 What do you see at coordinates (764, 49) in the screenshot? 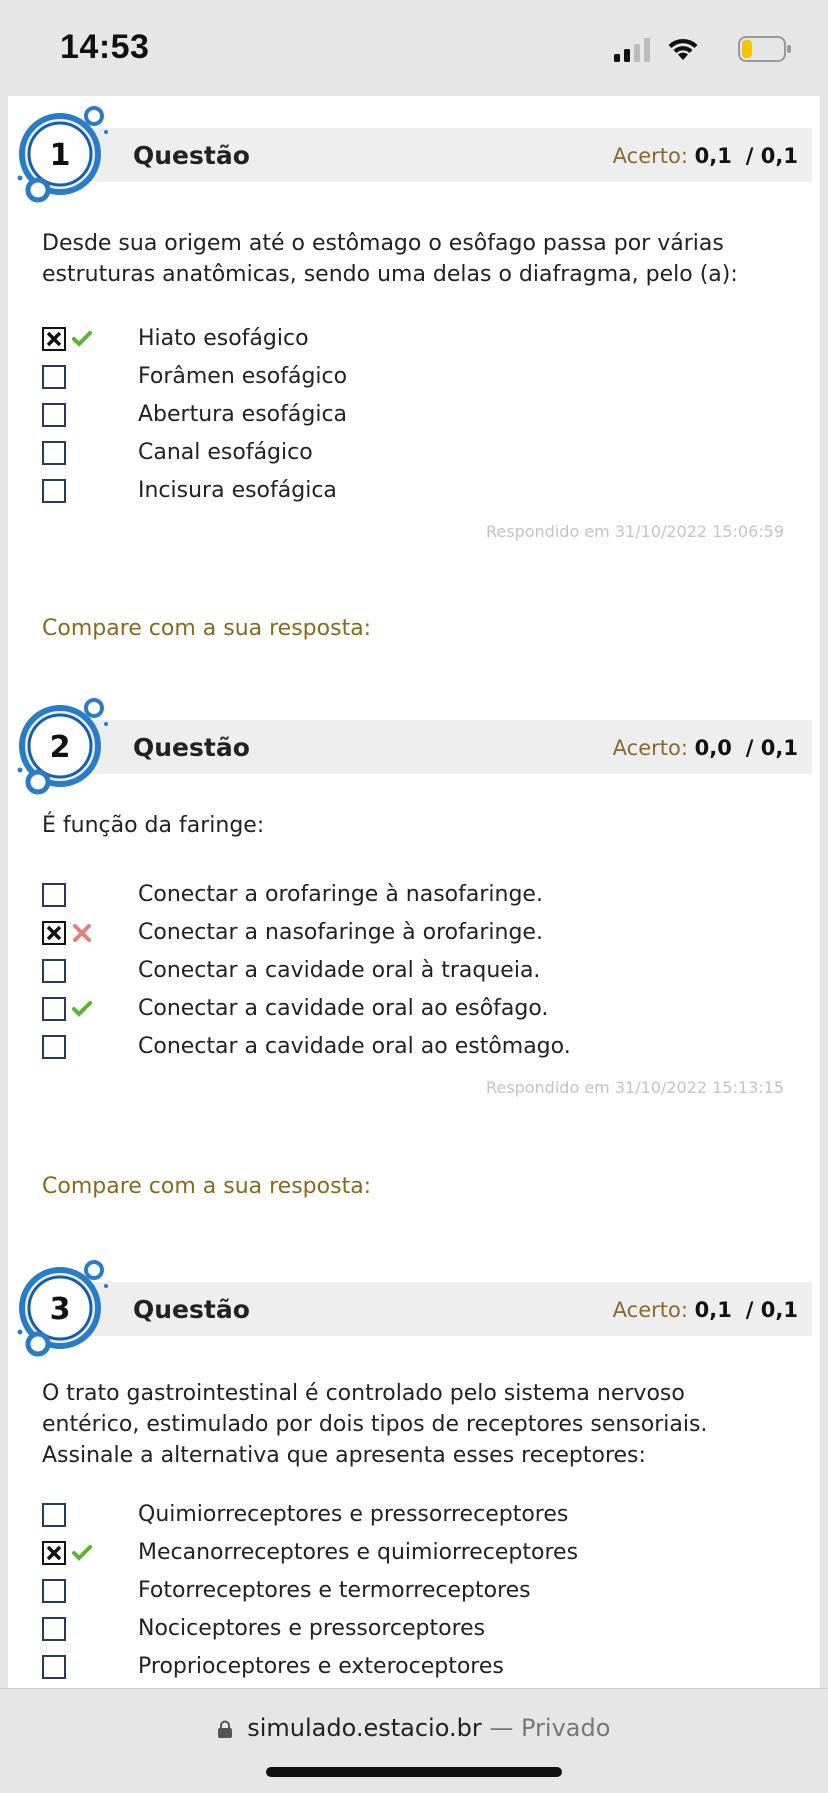
I see `battery-icon` at bounding box center [764, 49].